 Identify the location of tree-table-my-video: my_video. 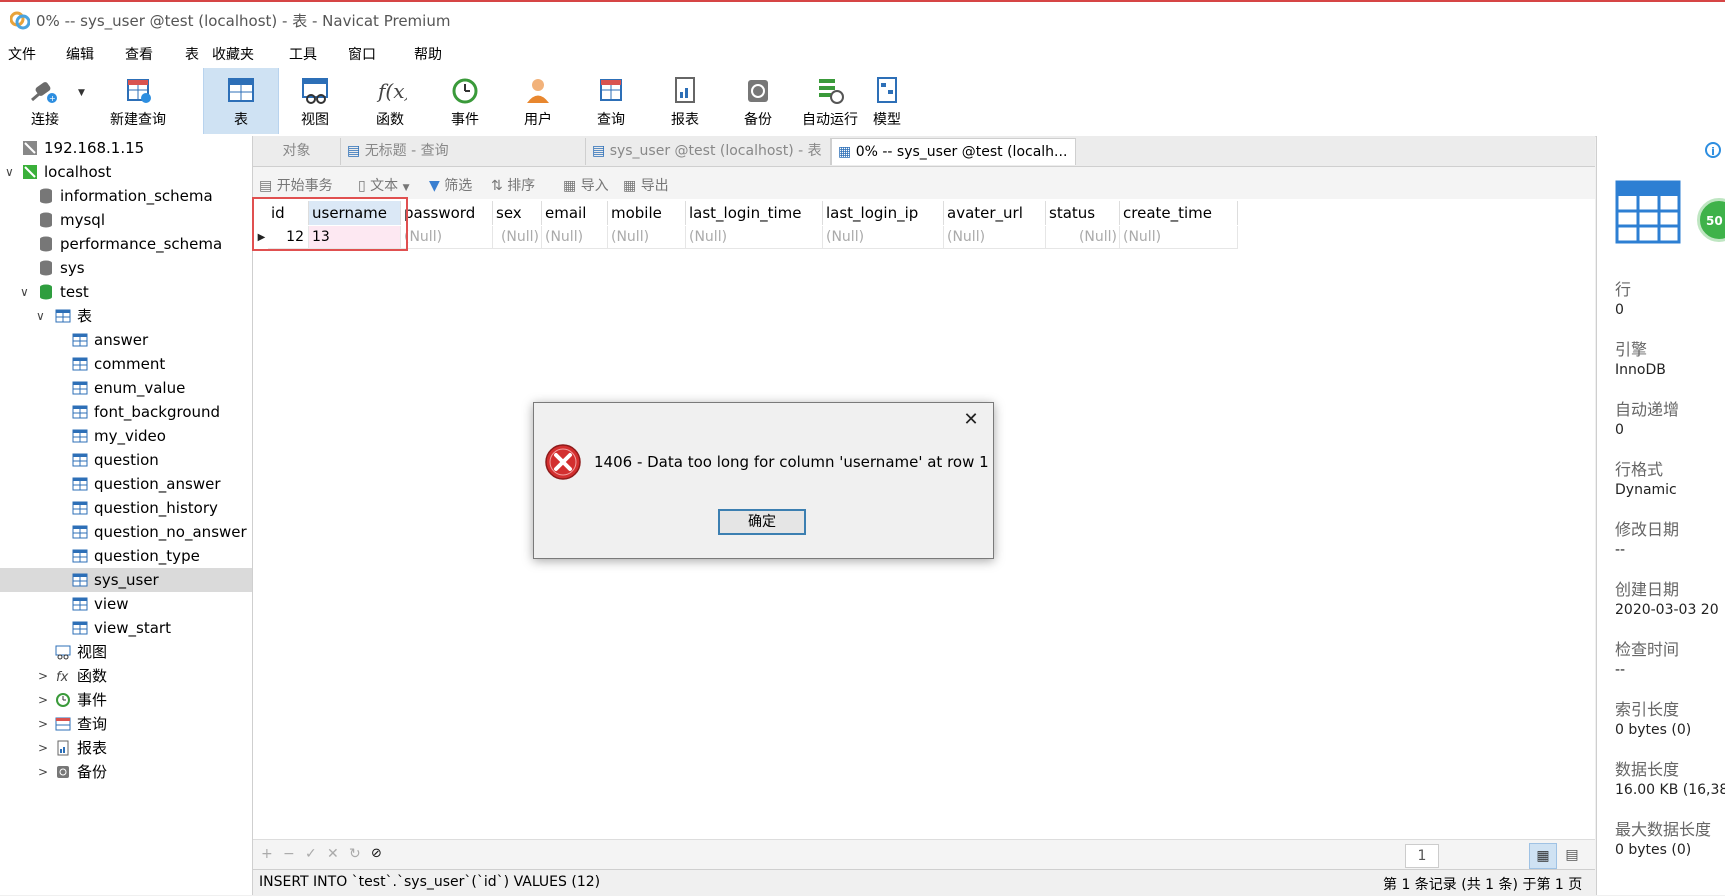
(126, 436).